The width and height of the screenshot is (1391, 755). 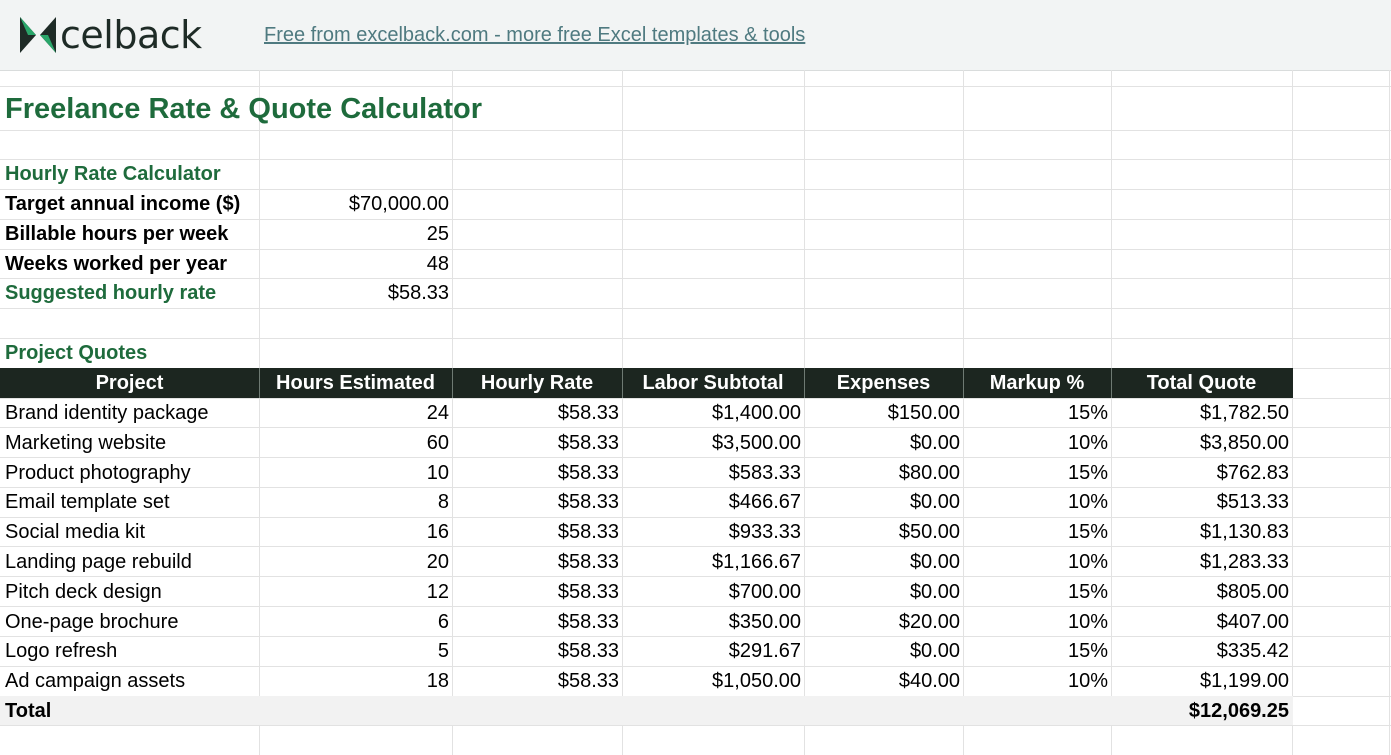 What do you see at coordinates (113, 174) in the screenshot?
I see `rate-section-heading: Hourly Rate Calculator` at bounding box center [113, 174].